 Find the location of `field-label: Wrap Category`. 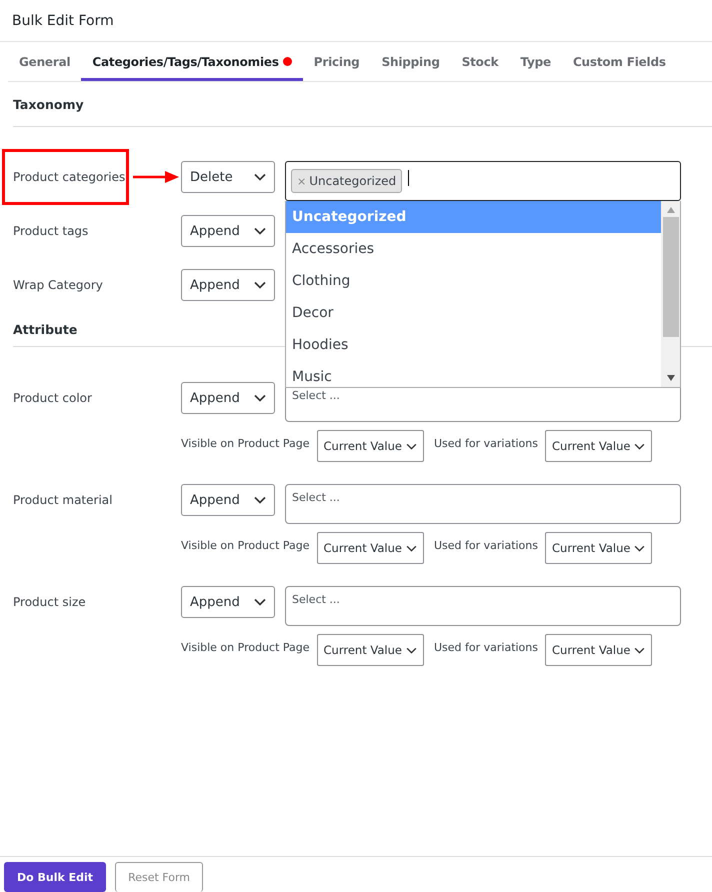

field-label: Wrap Category is located at coordinates (58, 285).